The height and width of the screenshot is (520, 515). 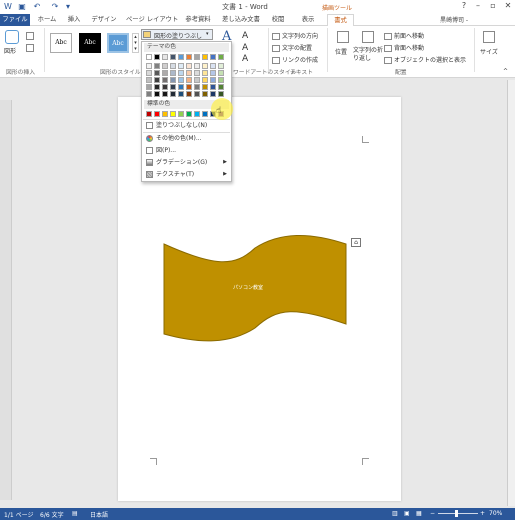 I want to click on tab-mailings: 差し込み文書, so click(x=241, y=20).